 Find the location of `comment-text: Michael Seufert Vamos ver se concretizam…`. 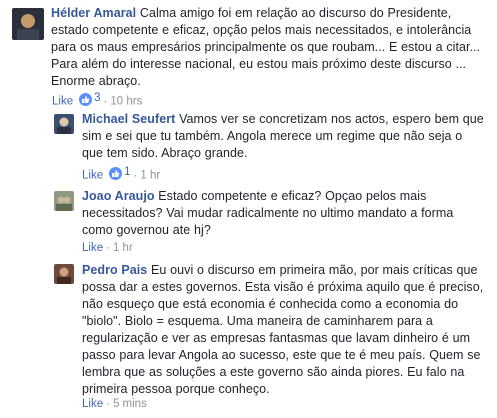

comment-text: Michael Seufert Vamos ver se concretizam… is located at coordinates (284, 136).